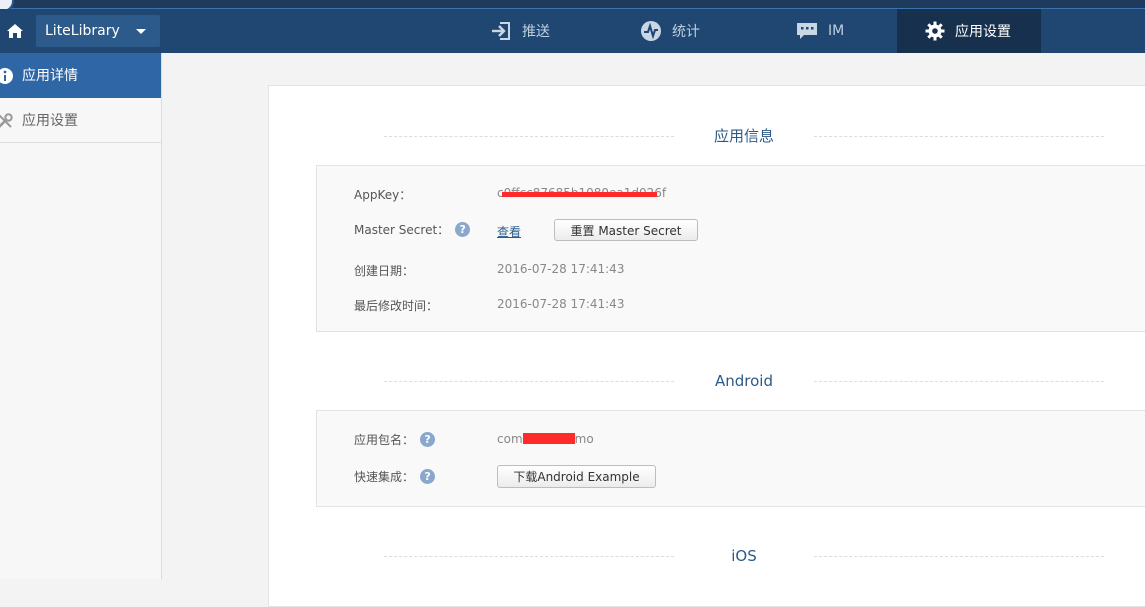 This screenshot has width=1145, height=607. Describe the element at coordinates (50, 121) in the screenshot. I see `sidebar-item-label: 应用设置` at that location.